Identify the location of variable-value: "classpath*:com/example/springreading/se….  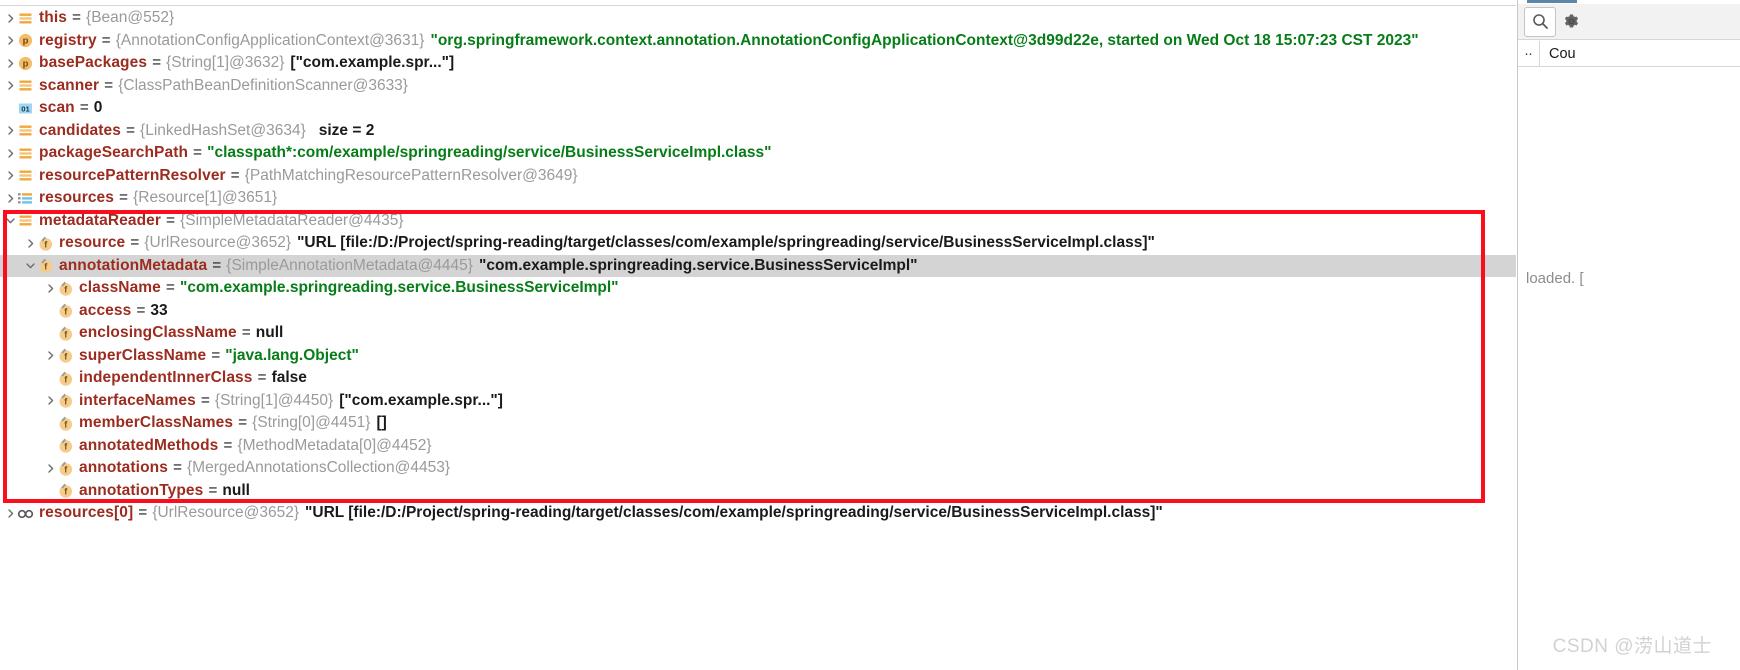
(489, 152).